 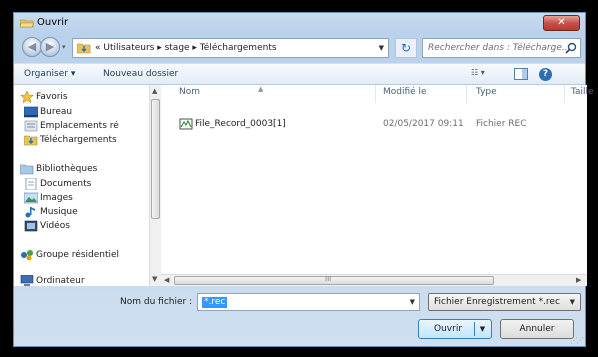 What do you see at coordinates (79, 126) in the screenshot?
I see `sidebar-item-recent-places: Emplacements ré` at bounding box center [79, 126].